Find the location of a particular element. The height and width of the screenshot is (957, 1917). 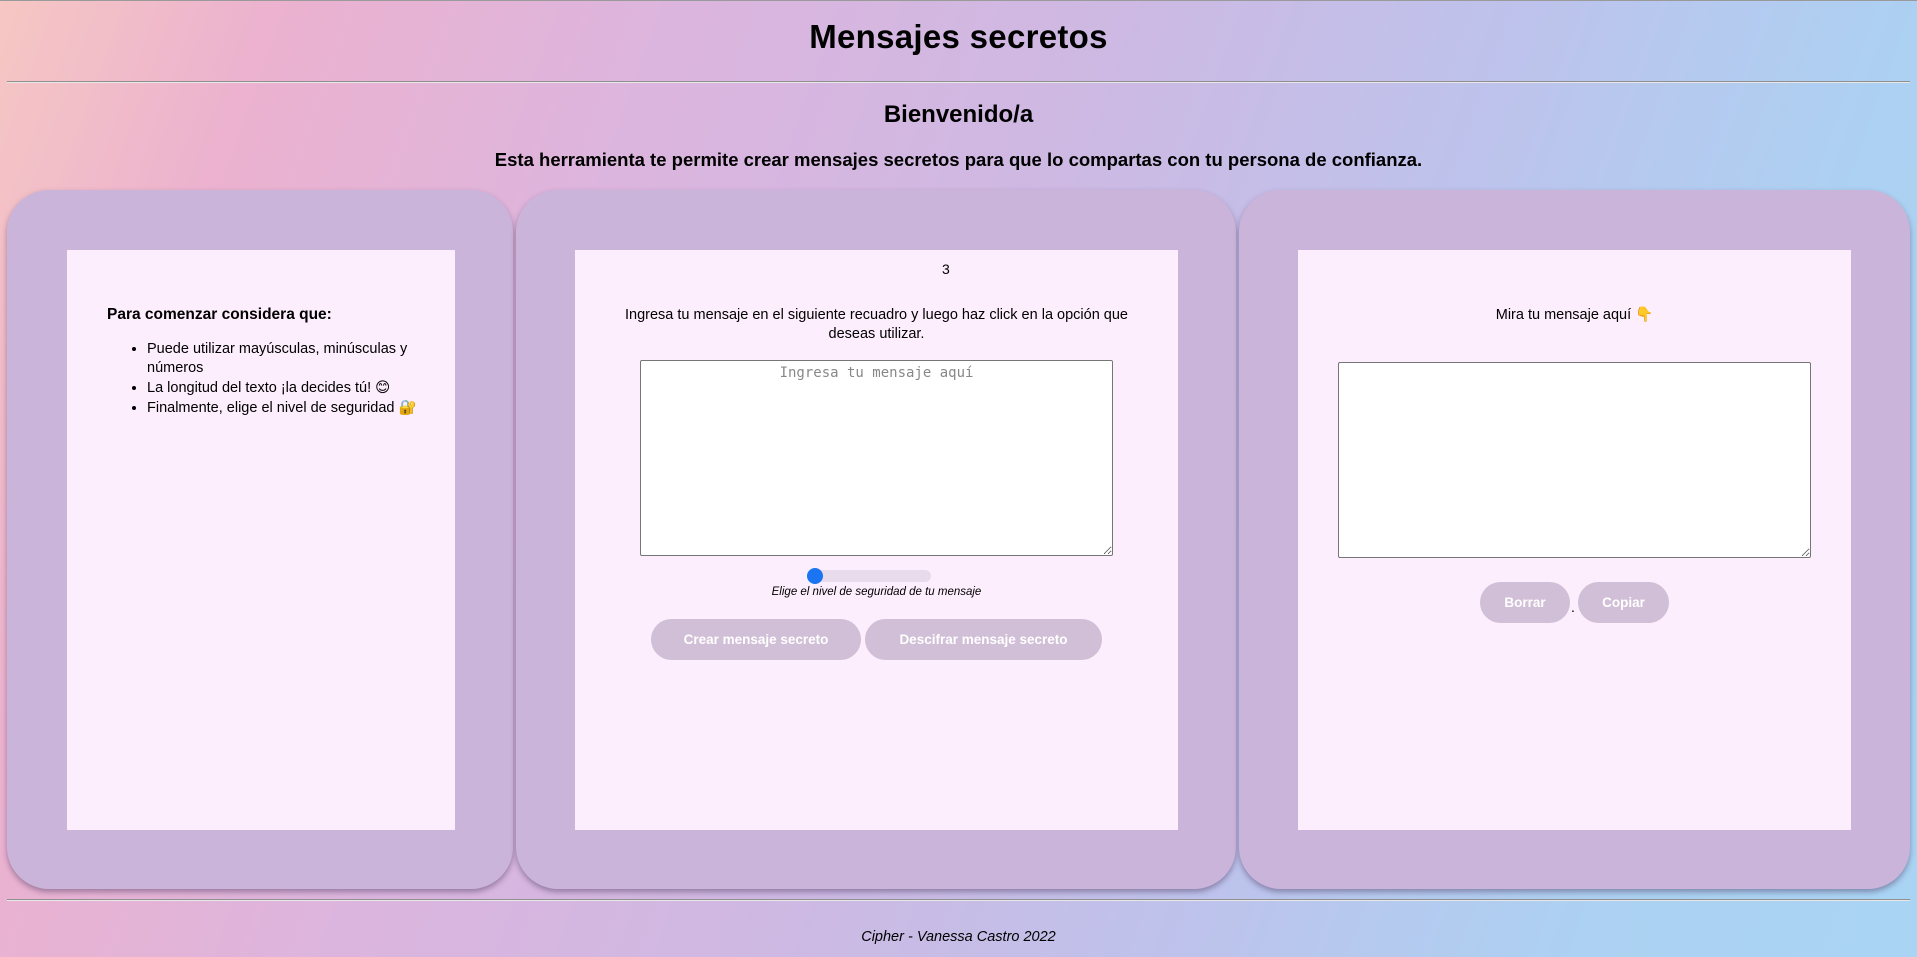

slider-track is located at coordinates (869, 576).